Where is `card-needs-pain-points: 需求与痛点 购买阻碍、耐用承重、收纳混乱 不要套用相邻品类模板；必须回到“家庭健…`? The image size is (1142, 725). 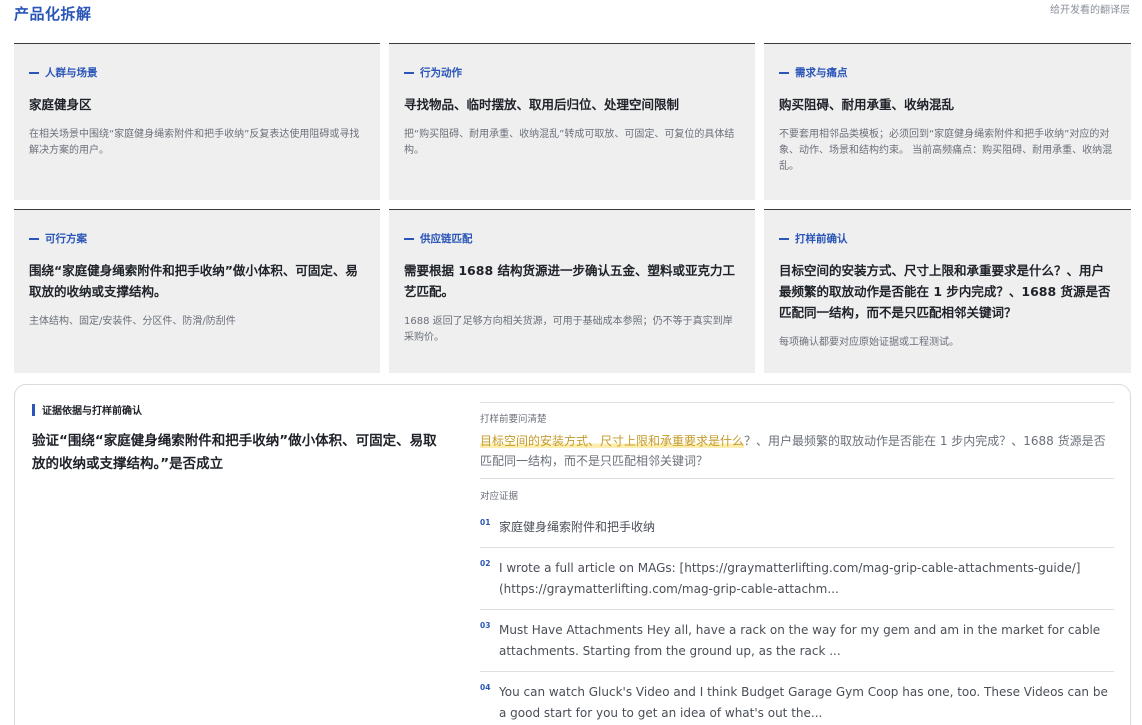 card-needs-pain-points: 需求与痛点 购买阻碍、耐用承重、收纳混乱 不要套用相邻品类模板；必须回到“家庭健… is located at coordinates (947, 121).